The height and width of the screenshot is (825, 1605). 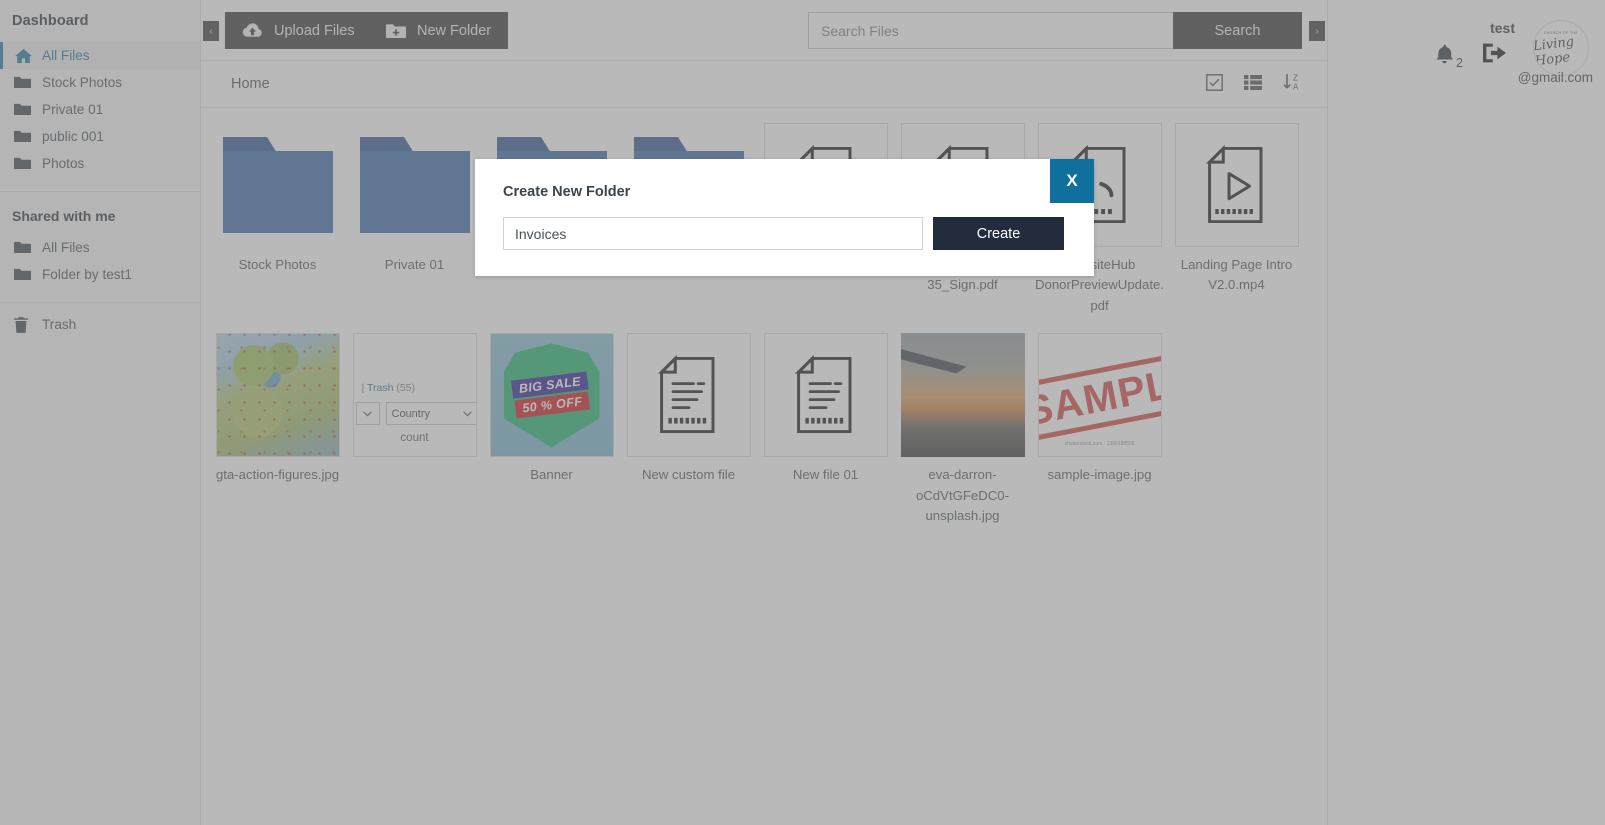 I want to click on create-new-folder-dialog: Create New Folder Create X, so click(x=784, y=217).